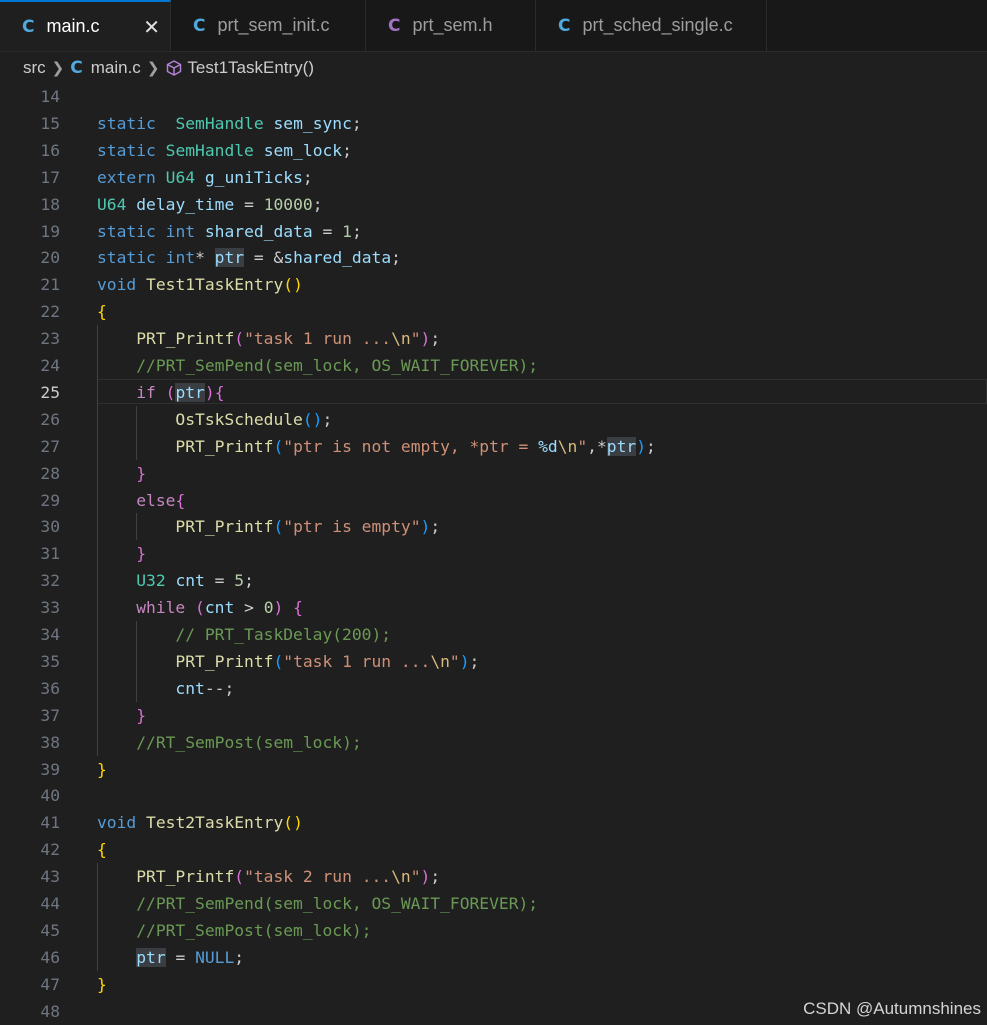 The width and height of the screenshot is (987, 1025). Describe the element at coordinates (264, 258) in the screenshot. I see `code-token: = &` at that location.